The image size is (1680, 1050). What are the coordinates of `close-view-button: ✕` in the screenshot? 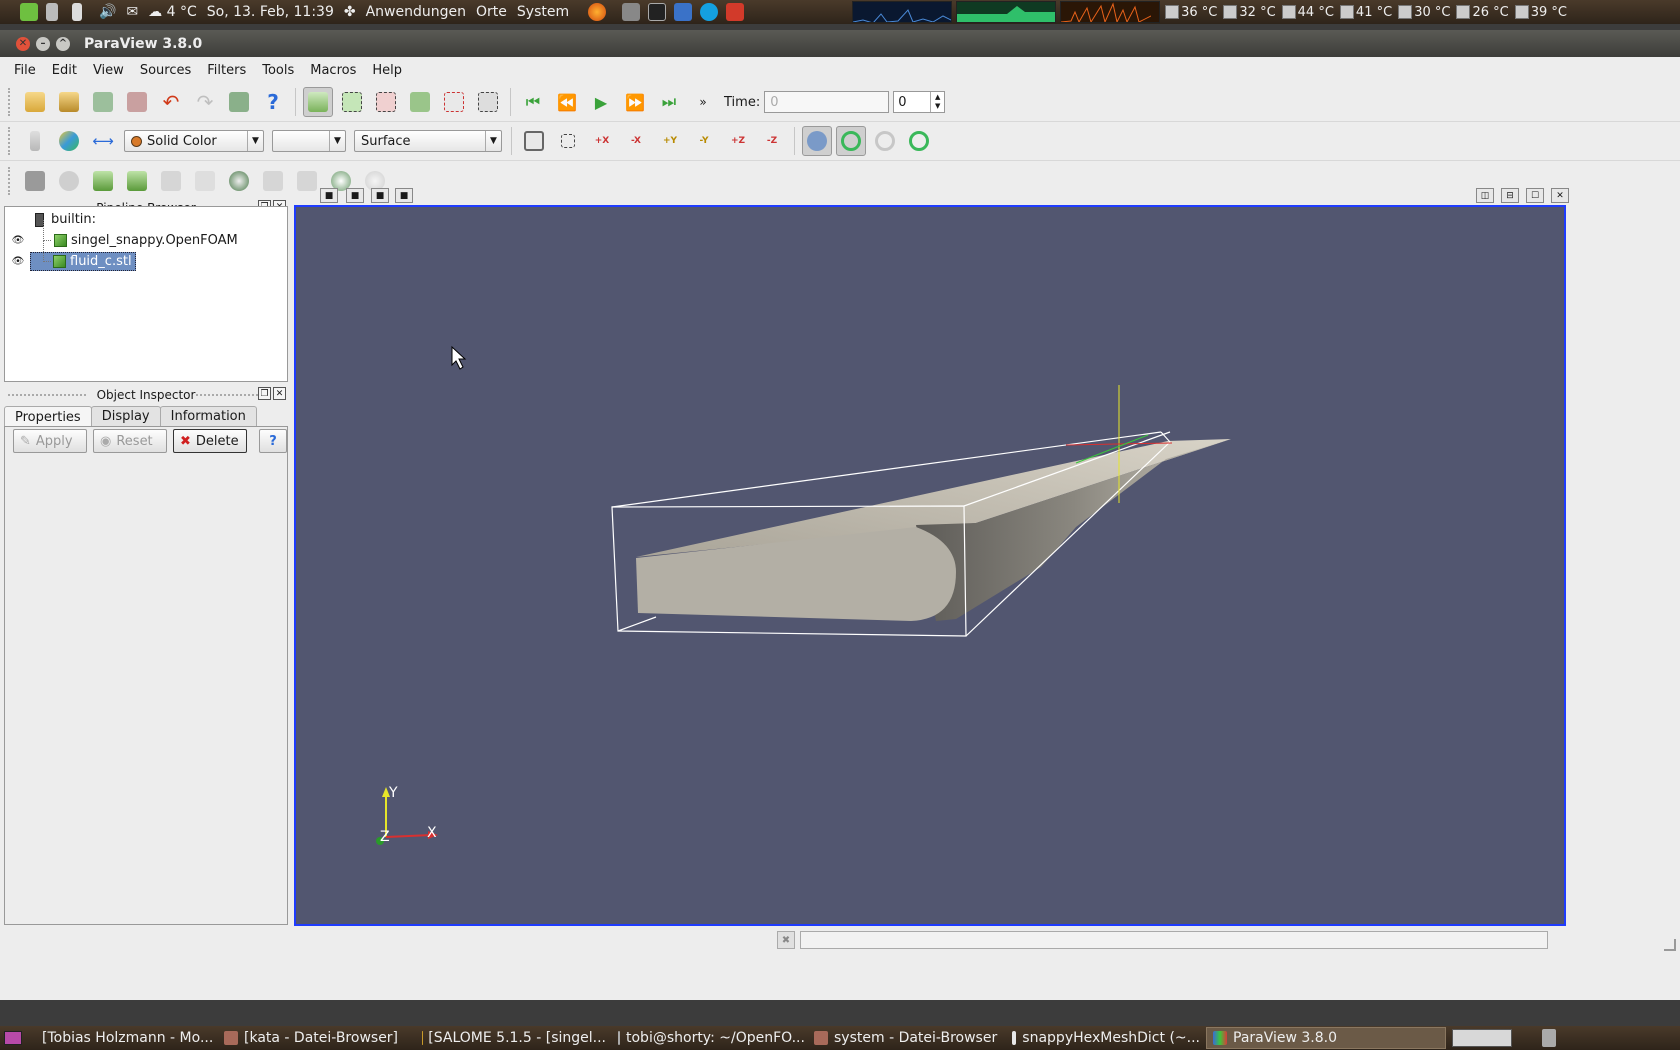 It's located at (1560, 195).